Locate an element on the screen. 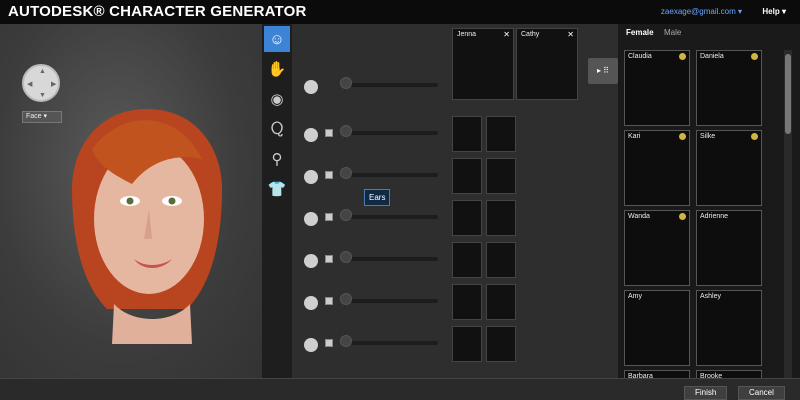 The width and height of the screenshot is (800, 400). preset-card: Daniela is located at coordinates (729, 88).